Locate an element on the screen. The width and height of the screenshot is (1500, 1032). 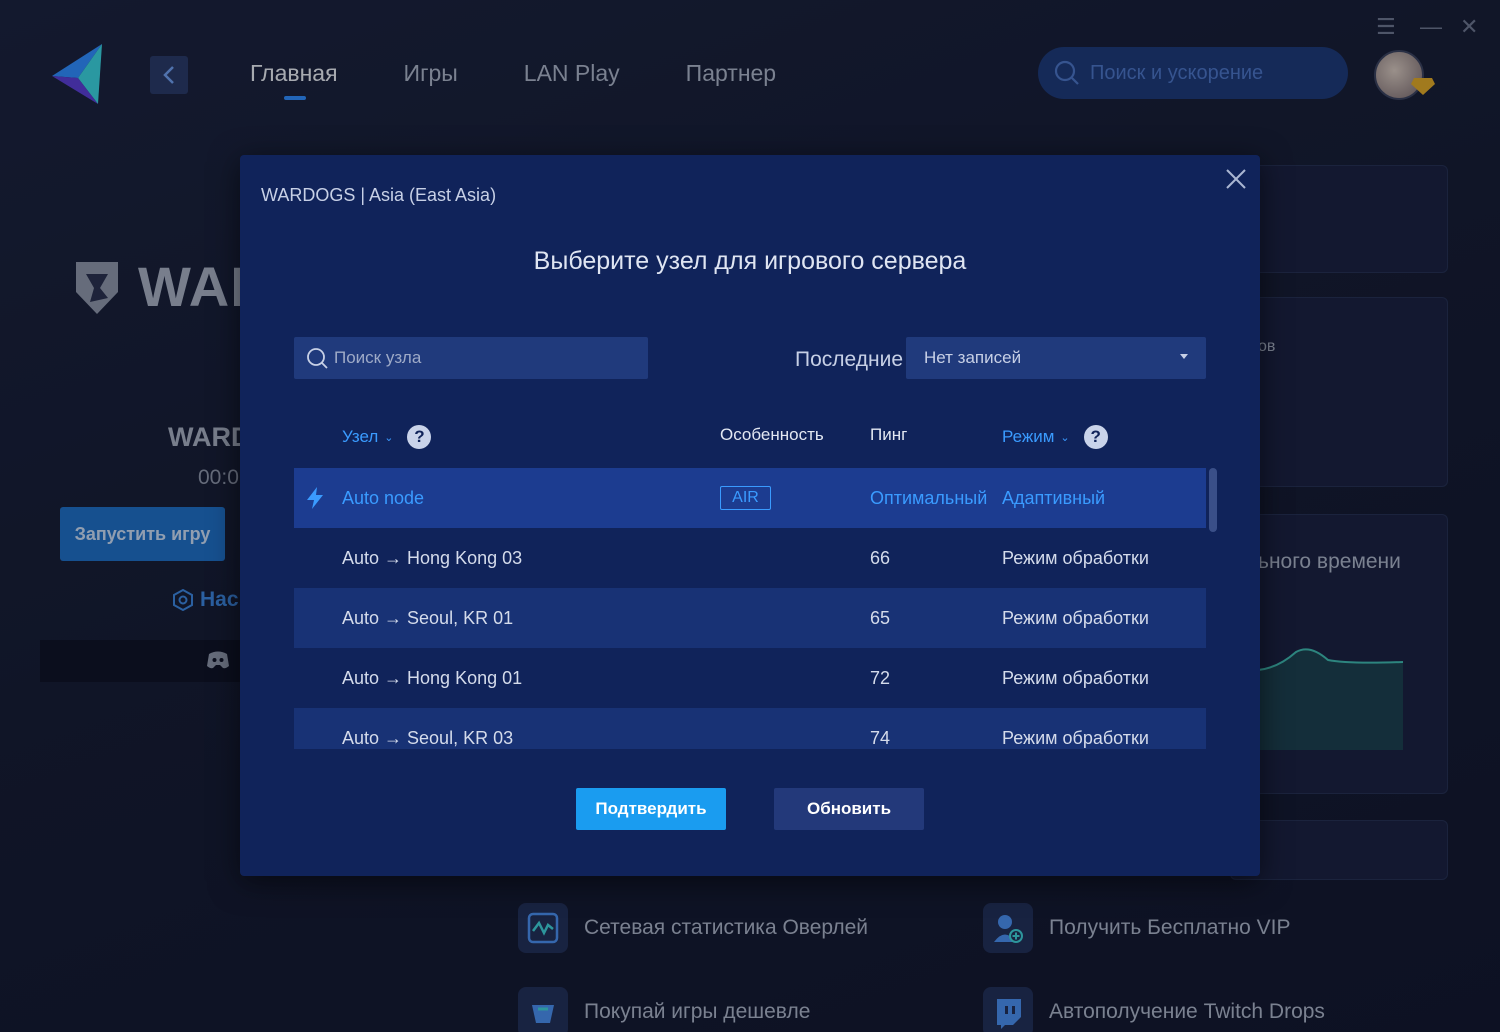
nav-home: Главная is located at coordinates (294, 80).